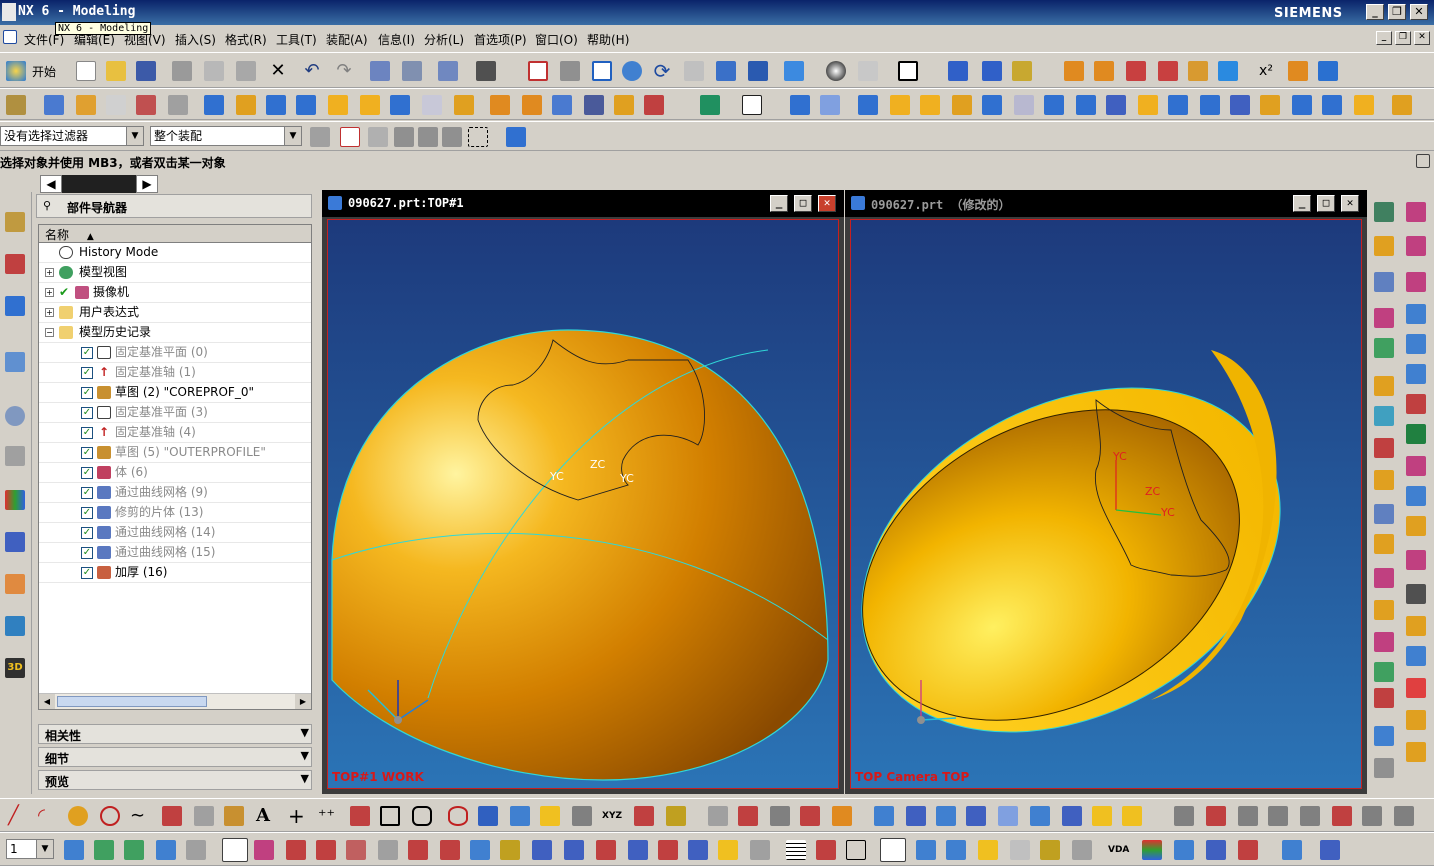 The width and height of the screenshot is (1434, 866). What do you see at coordinates (444, 39) in the screenshot?
I see `menu-analysis: 分析(L)` at bounding box center [444, 39].